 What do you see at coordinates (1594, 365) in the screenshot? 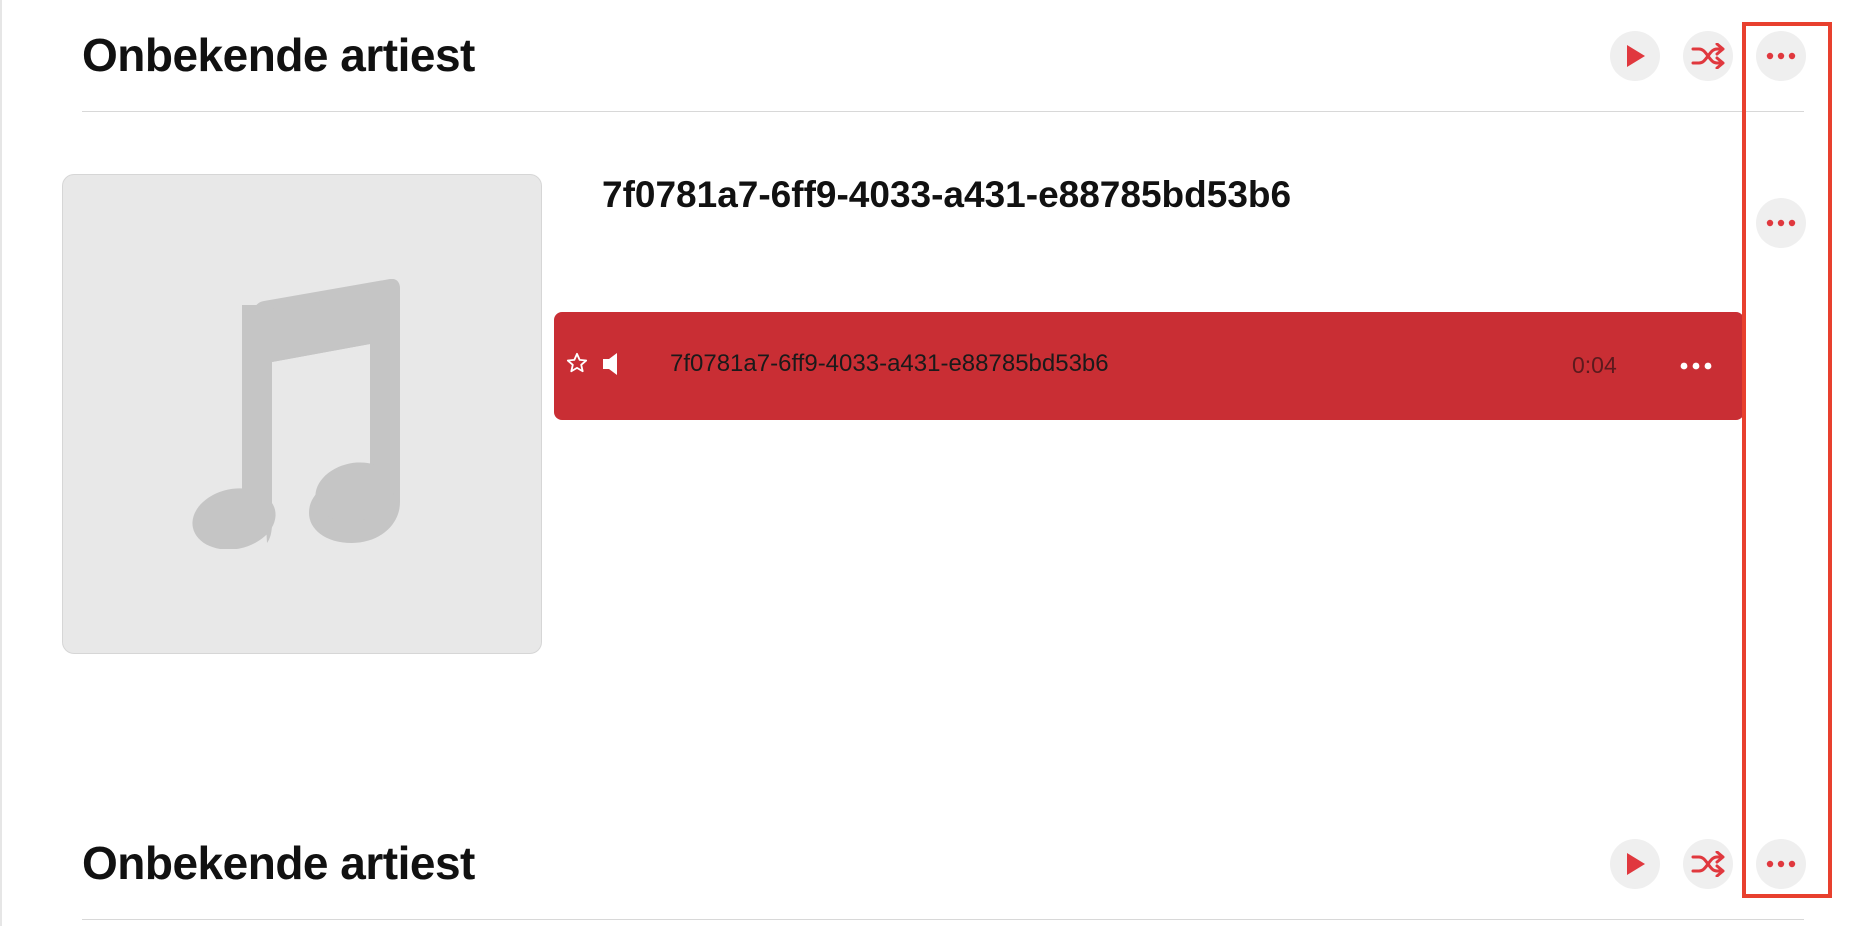
I see `track-duration: 0:04` at bounding box center [1594, 365].